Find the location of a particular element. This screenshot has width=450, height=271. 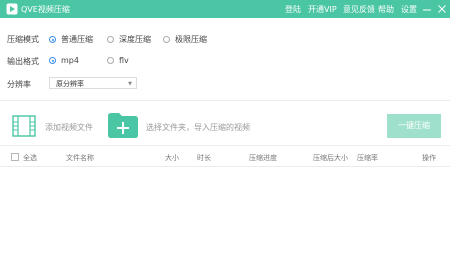

add-folder-link: 选择文件夹，导入压缩的视频 is located at coordinates (198, 127).